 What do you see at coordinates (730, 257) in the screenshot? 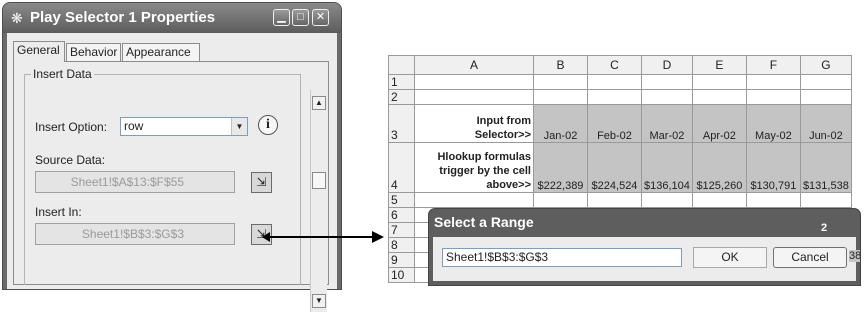
I see `ok-button: OK` at bounding box center [730, 257].